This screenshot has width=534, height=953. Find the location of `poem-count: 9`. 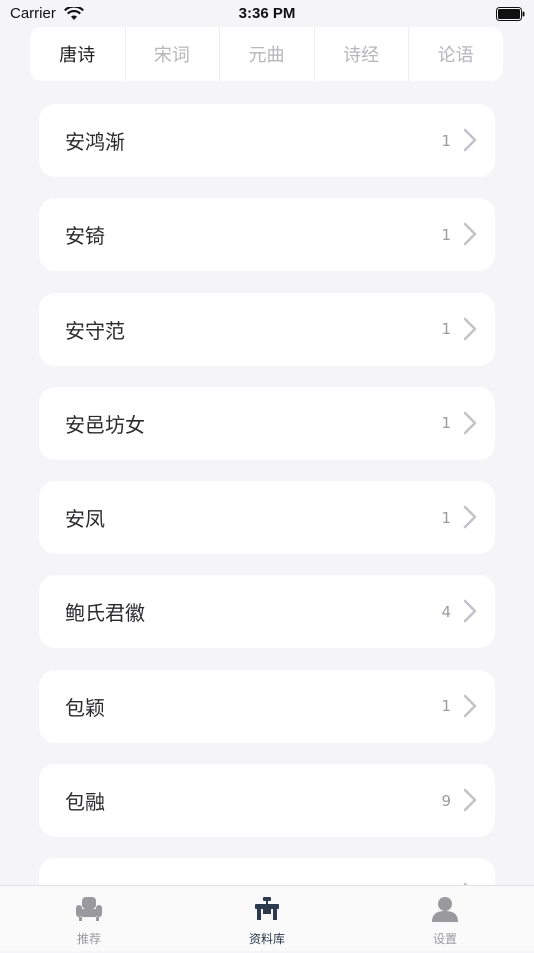

poem-count: 9 is located at coordinates (446, 800).